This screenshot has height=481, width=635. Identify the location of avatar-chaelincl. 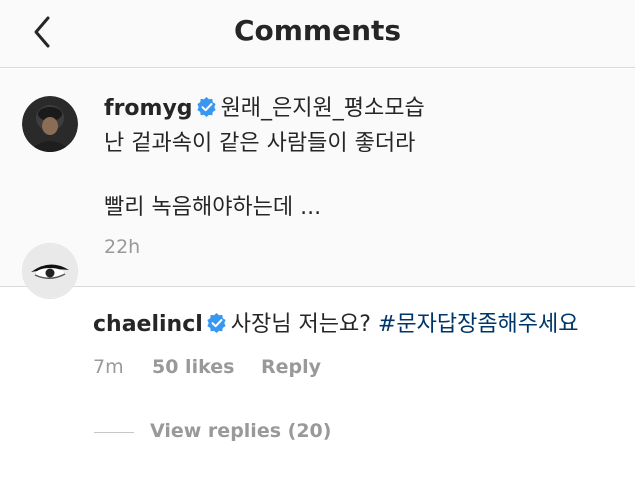
(50, 271).